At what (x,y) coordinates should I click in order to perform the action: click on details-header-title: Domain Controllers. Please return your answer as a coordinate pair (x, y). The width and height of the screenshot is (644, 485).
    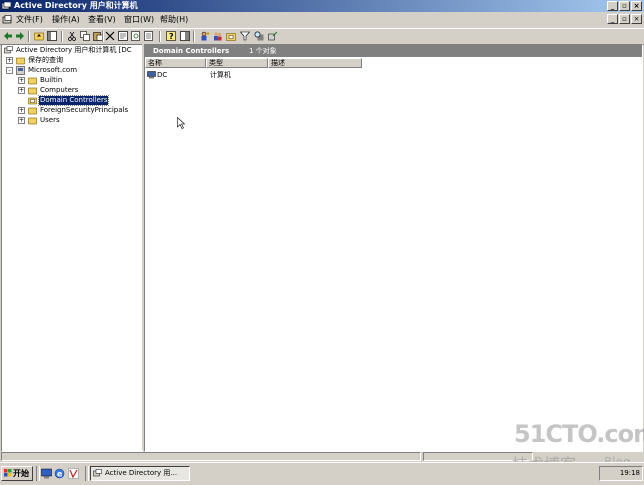
    Looking at the image, I should click on (191, 51).